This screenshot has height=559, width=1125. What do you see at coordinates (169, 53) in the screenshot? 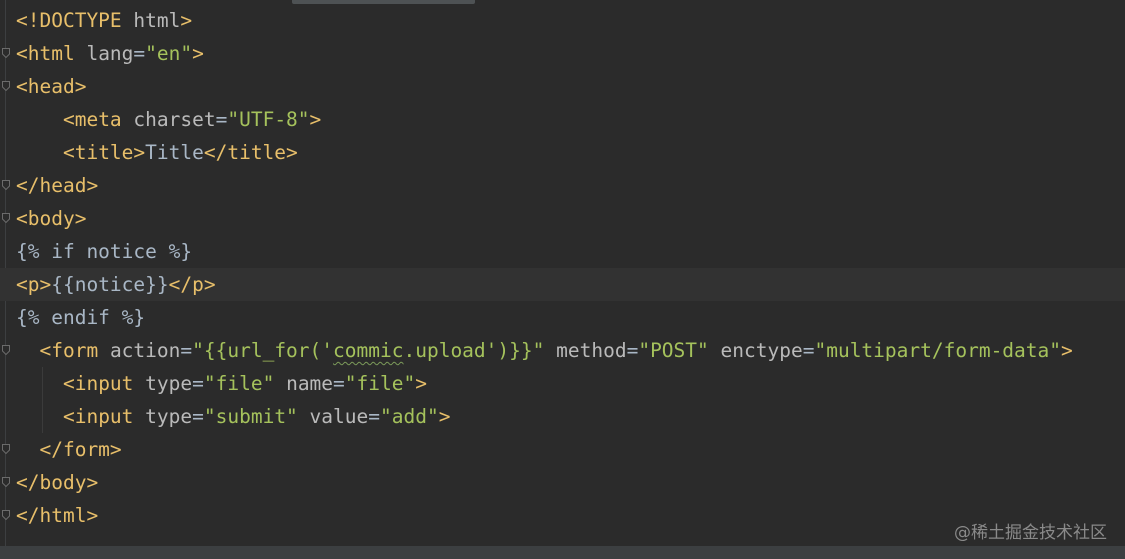
I see `code-token: "en"` at bounding box center [169, 53].